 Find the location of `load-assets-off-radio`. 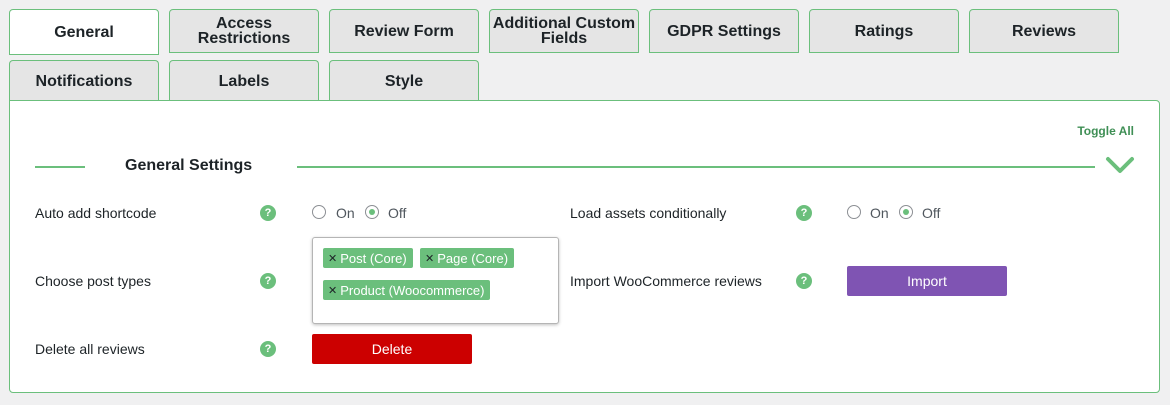

load-assets-off-radio is located at coordinates (906, 212).